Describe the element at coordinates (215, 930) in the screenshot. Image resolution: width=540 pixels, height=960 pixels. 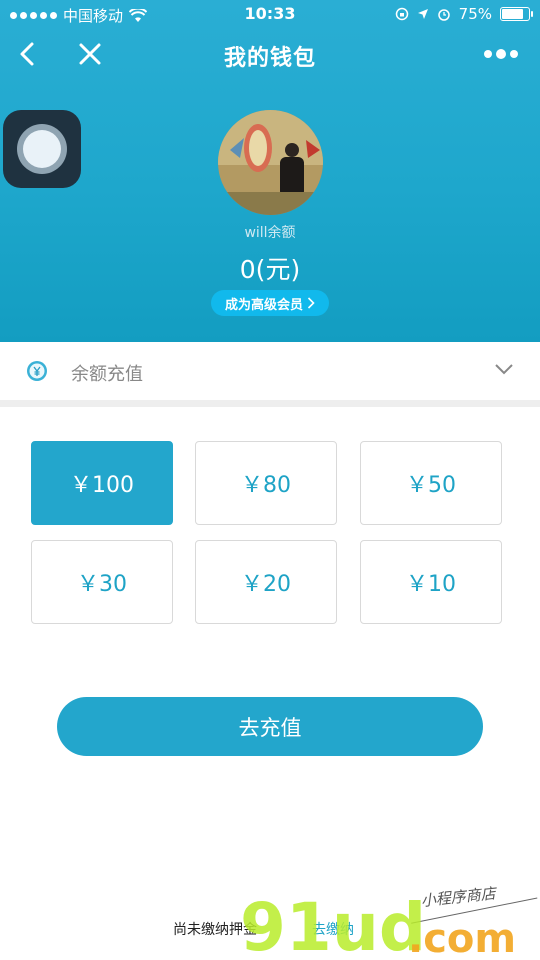
I see `deposit-status-text: 尚未缴纳押金` at that location.